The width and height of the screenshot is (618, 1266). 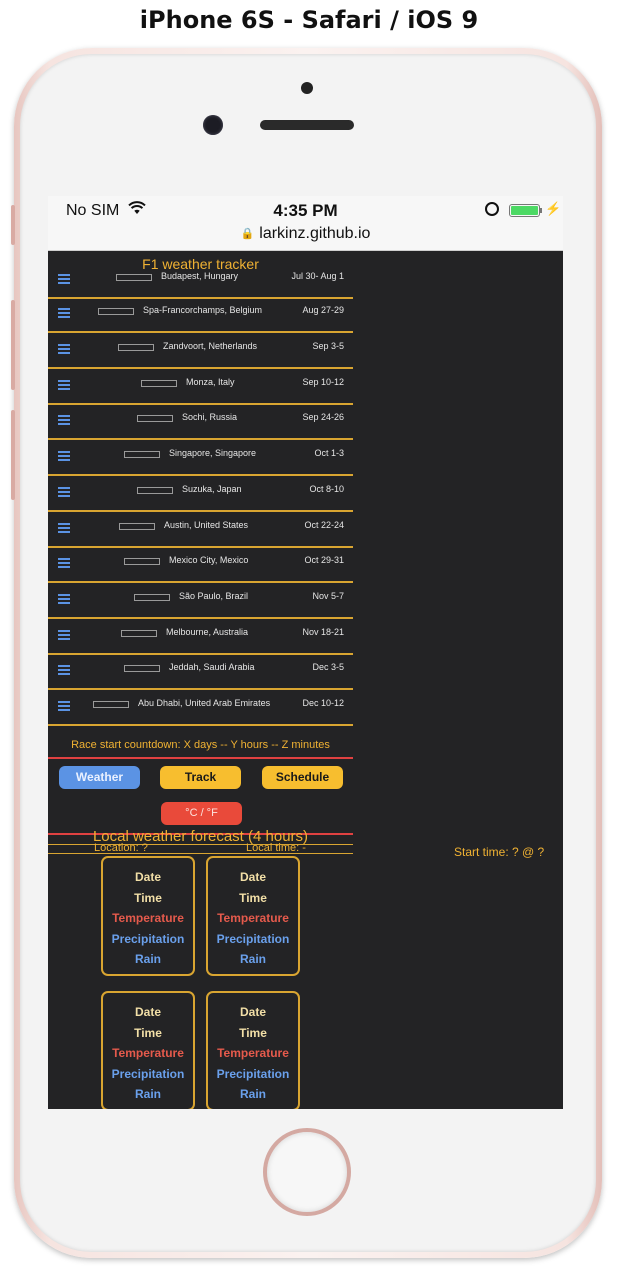 What do you see at coordinates (200, 638) in the screenshot?
I see `race-row: Melbourne, Australia Nov 18-21` at bounding box center [200, 638].